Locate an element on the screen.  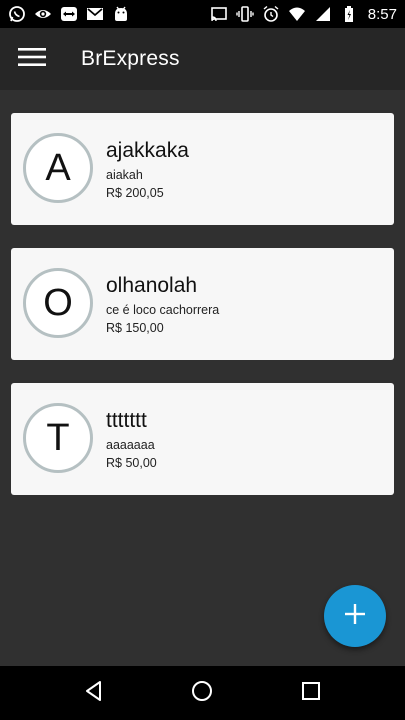
teamviewer-icon is located at coordinates (69, 14).